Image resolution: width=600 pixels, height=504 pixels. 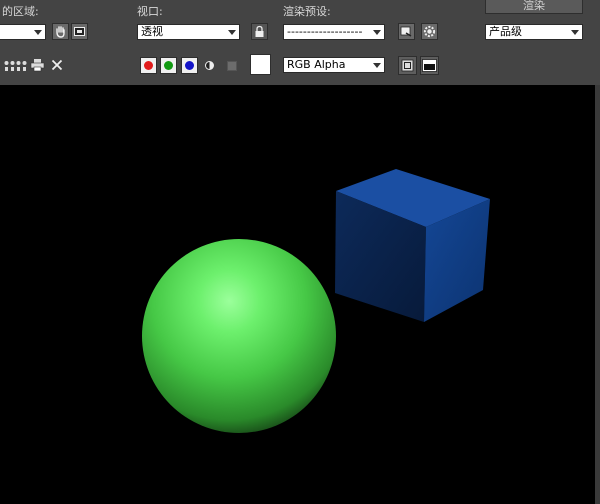 I want to click on gear-icon, so click(x=429, y=31).